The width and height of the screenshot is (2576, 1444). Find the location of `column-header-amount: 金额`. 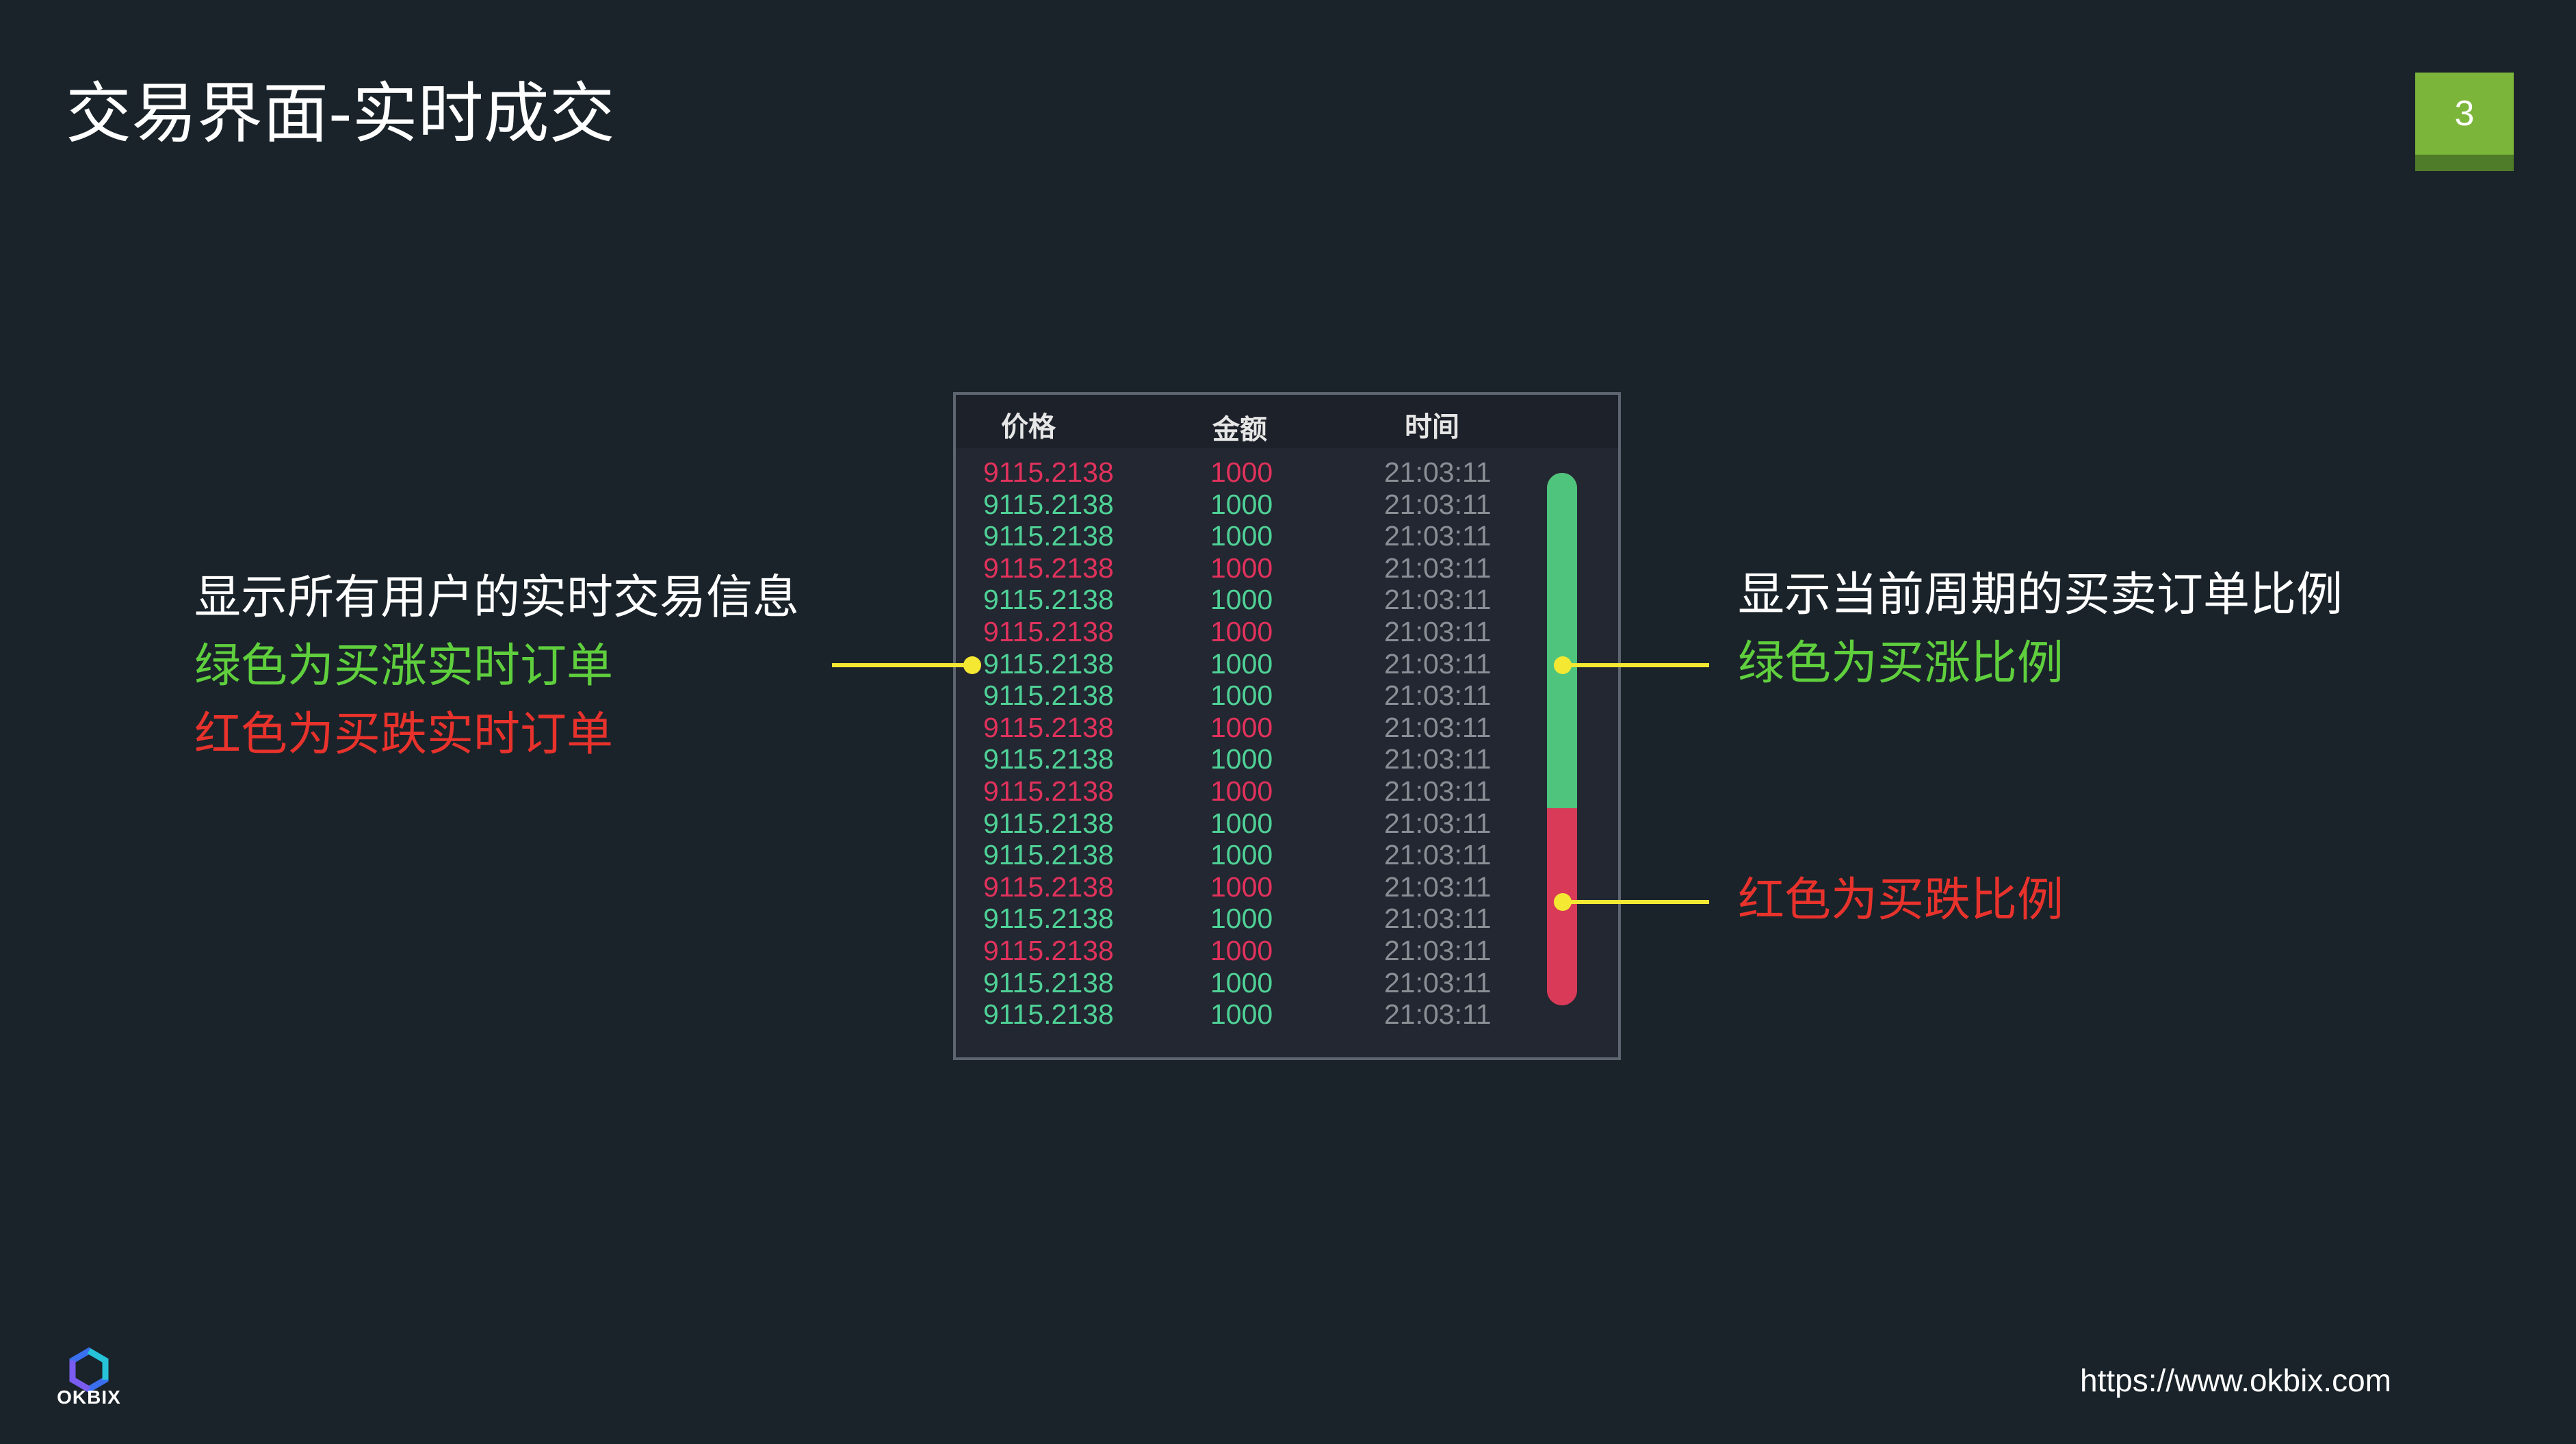

column-header-amount: 金额 is located at coordinates (1239, 430).